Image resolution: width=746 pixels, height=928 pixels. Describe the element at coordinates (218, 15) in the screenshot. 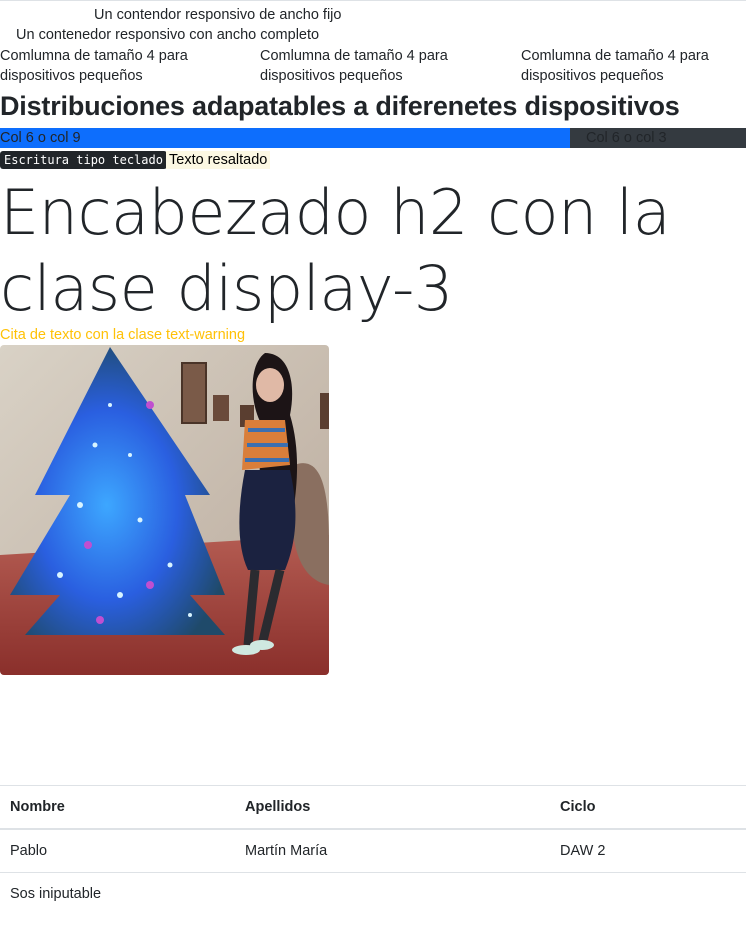

I see `container-fixed-text: Un contendor responsivo de ancho fijo` at that location.